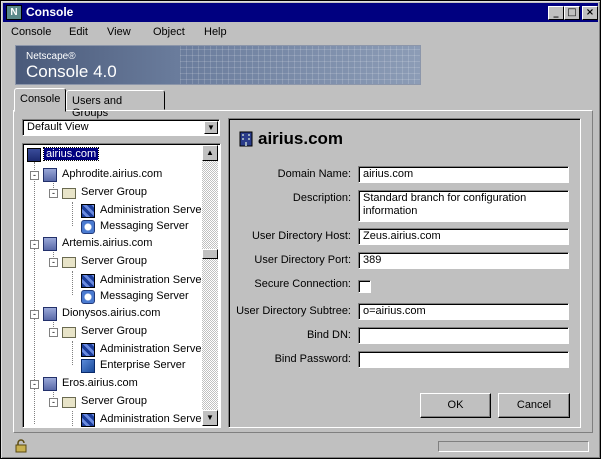 This screenshot has width=601, height=459. I want to click on scroll-down-button: ▼, so click(210, 418).